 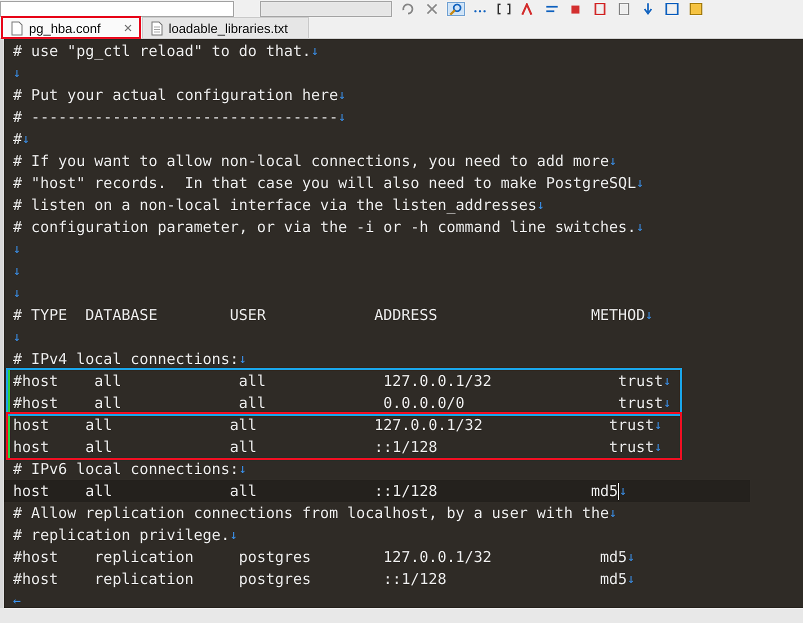 I want to click on code-line: # TYPE DATABASE USER ADDRESS METHOD, so click(x=329, y=315).